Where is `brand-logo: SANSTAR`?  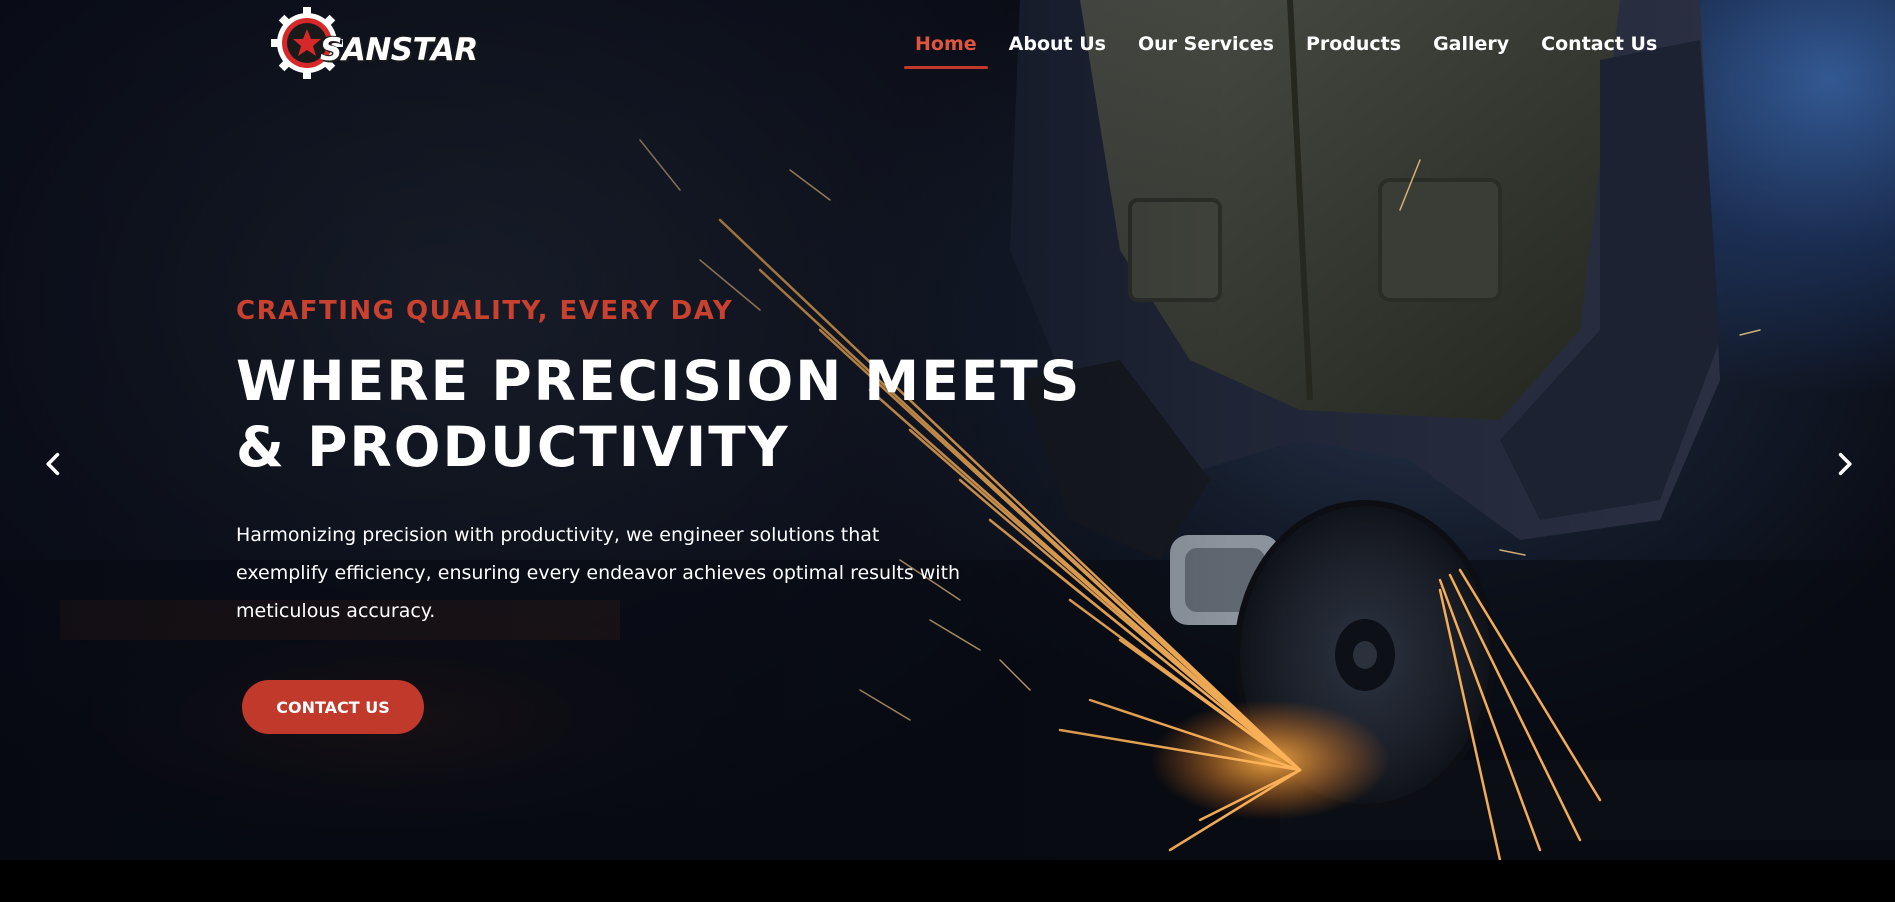
brand-logo: SANSTAR is located at coordinates (380, 43).